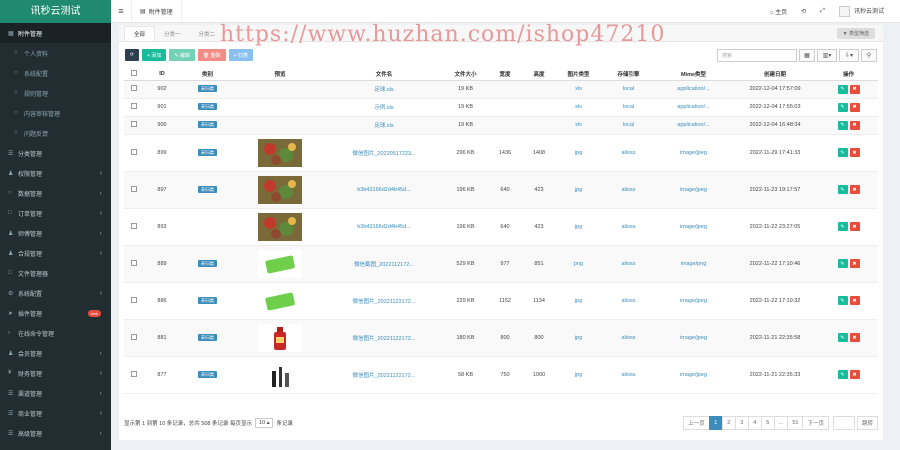 Image resolution: width=900 pixels, height=450 pixels. What do you see at coordinates (182, 55) in the screenshot?
I see `edit-button: ✎ 编辑` at bounding box center [182, 55].